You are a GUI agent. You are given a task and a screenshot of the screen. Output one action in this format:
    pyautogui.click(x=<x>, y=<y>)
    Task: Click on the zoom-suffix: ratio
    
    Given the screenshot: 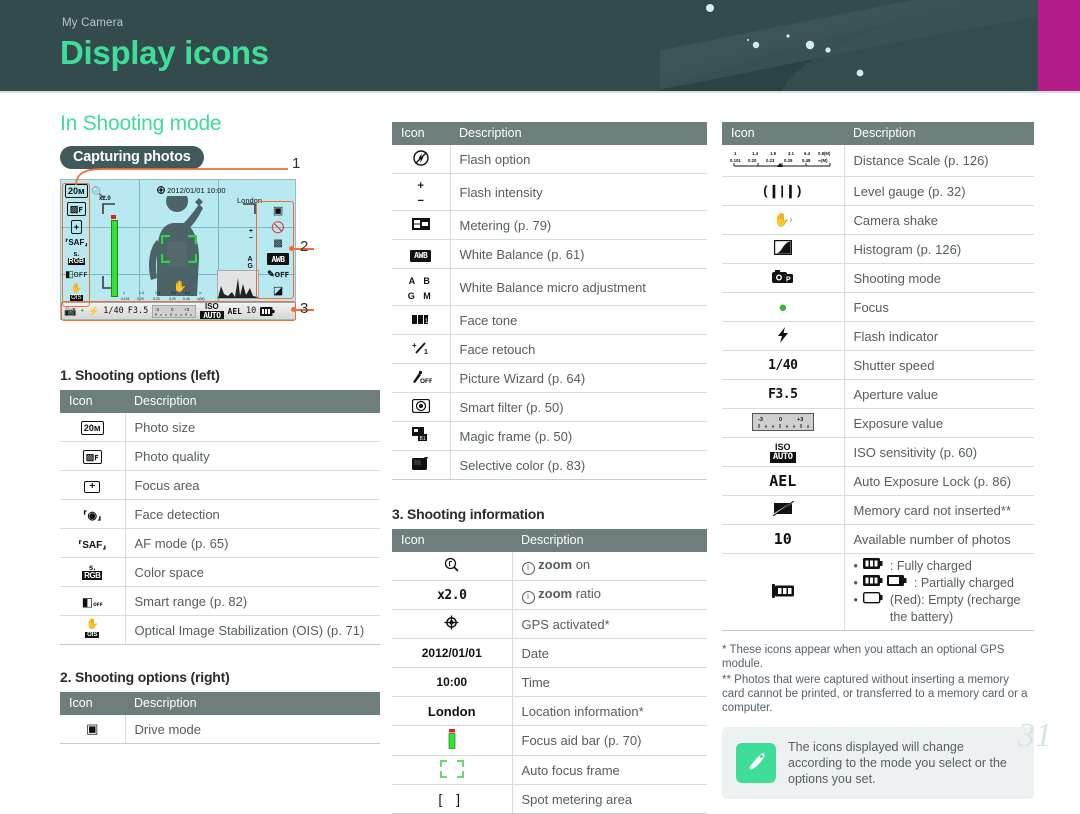 What is the action you would take?
    pyautogui.click(x=588, y=593)
    